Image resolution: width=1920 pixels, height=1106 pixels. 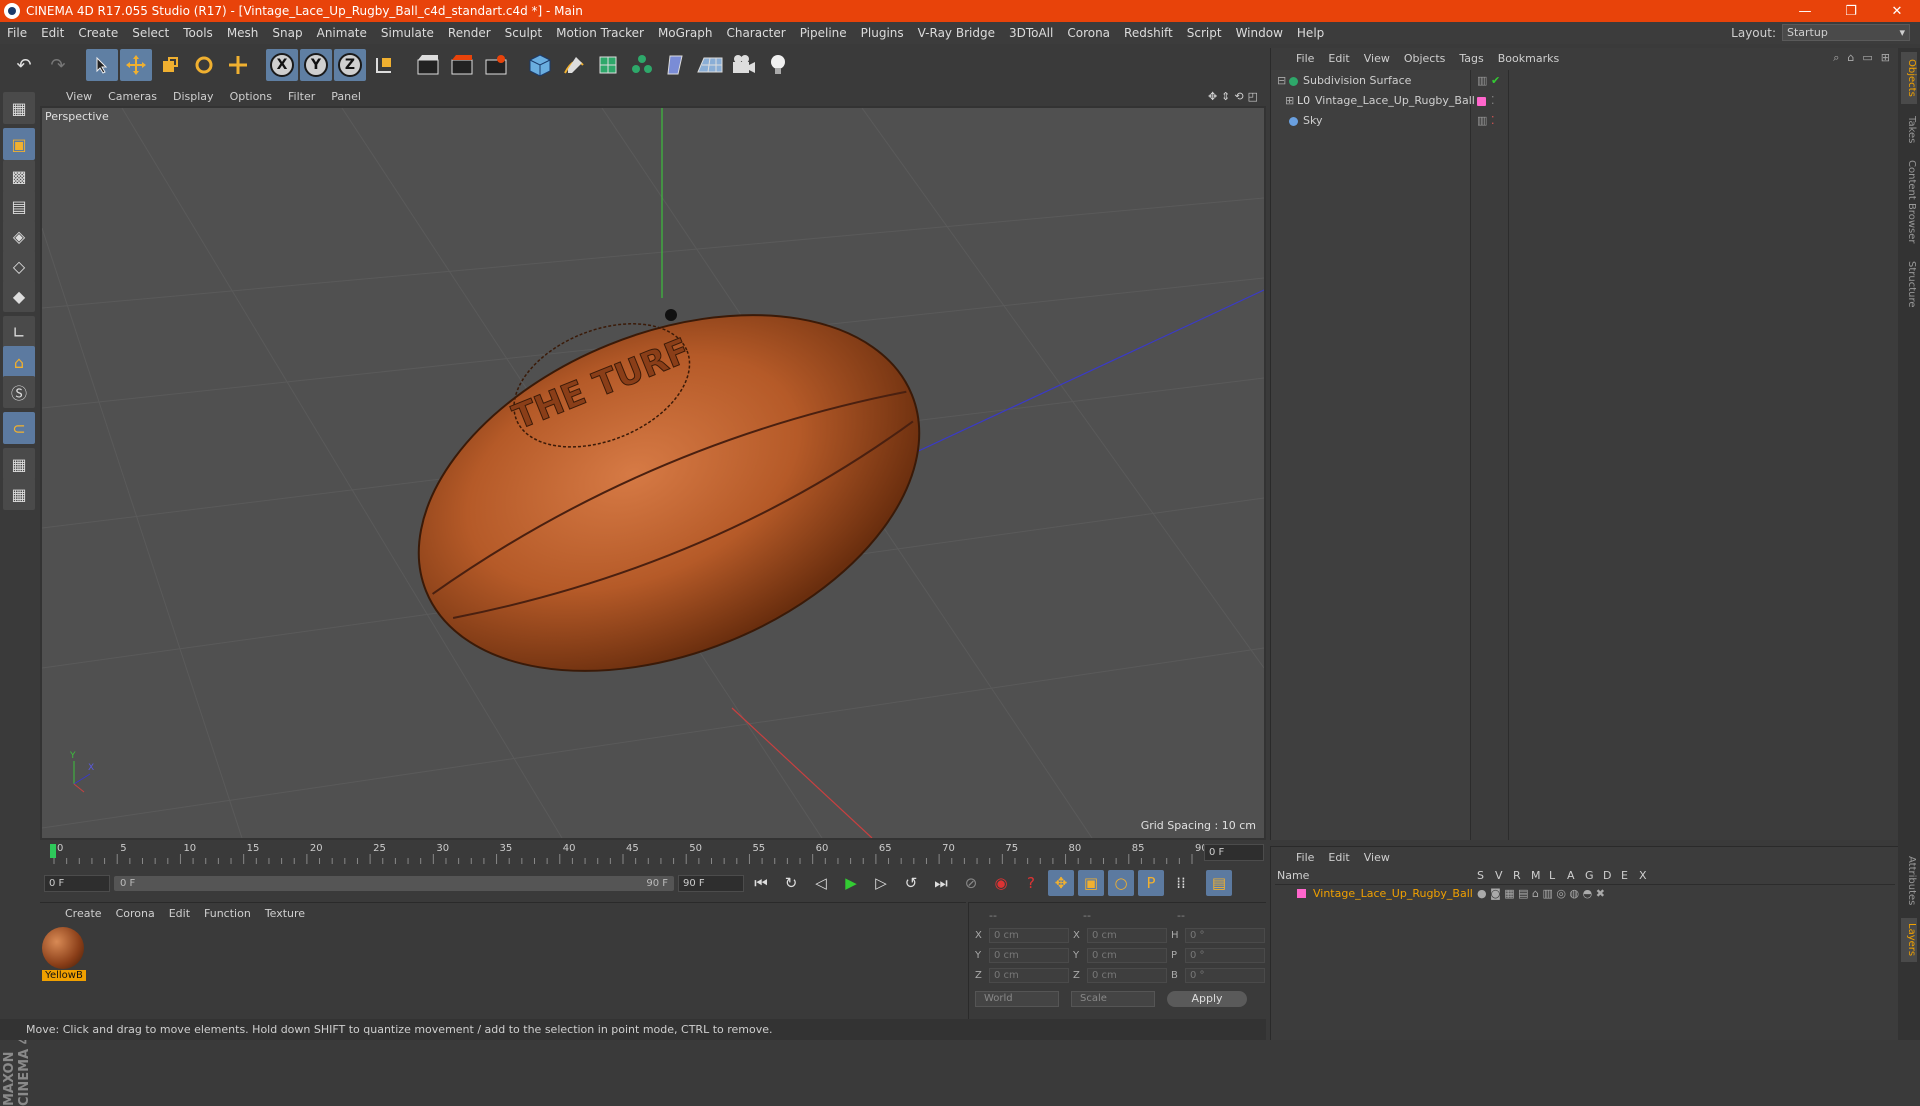 I want to click on lm-menu-file: File, so click(x=1305, y=857).